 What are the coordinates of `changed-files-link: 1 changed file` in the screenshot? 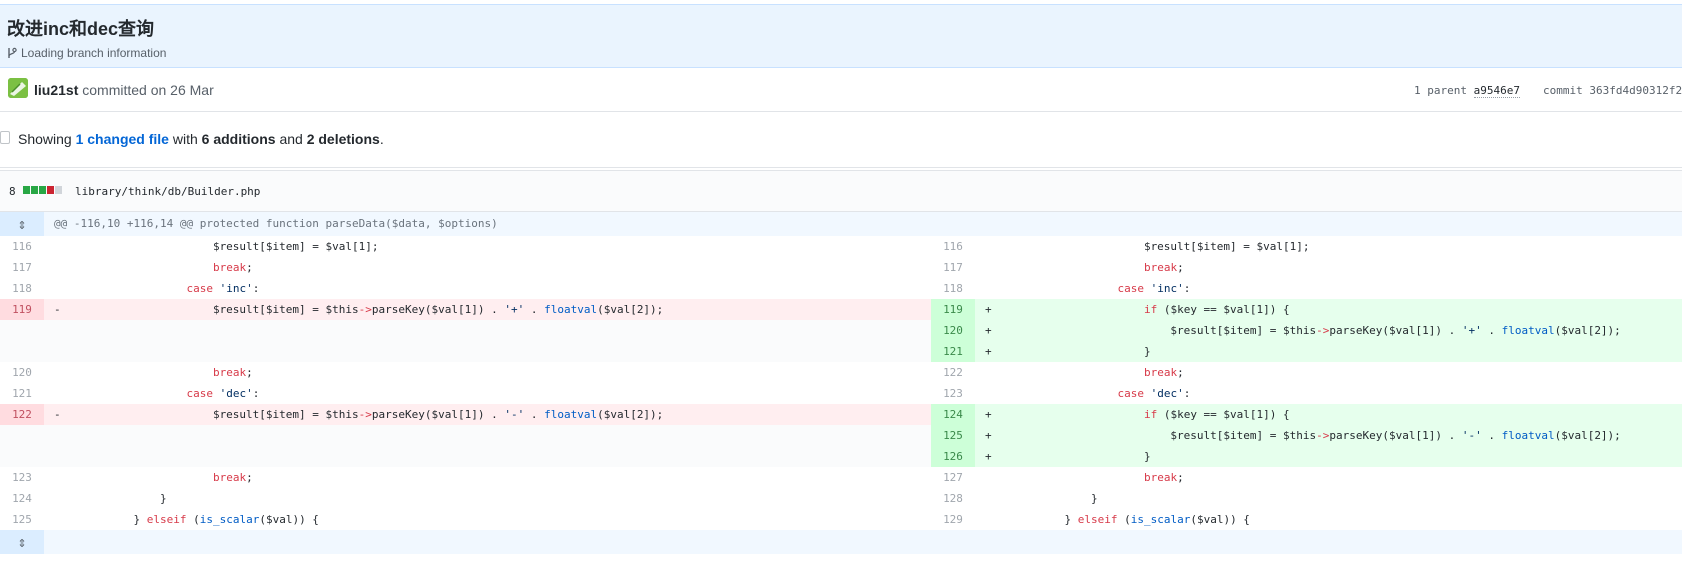 It's located at (122, 139).